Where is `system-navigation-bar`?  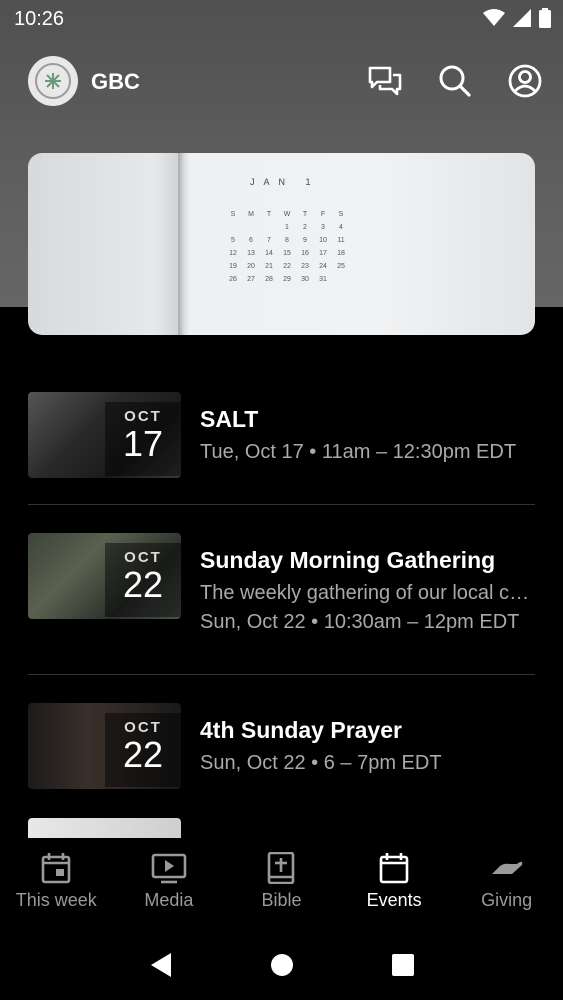
system-navigation-bar is located at coordinates (281, 965).